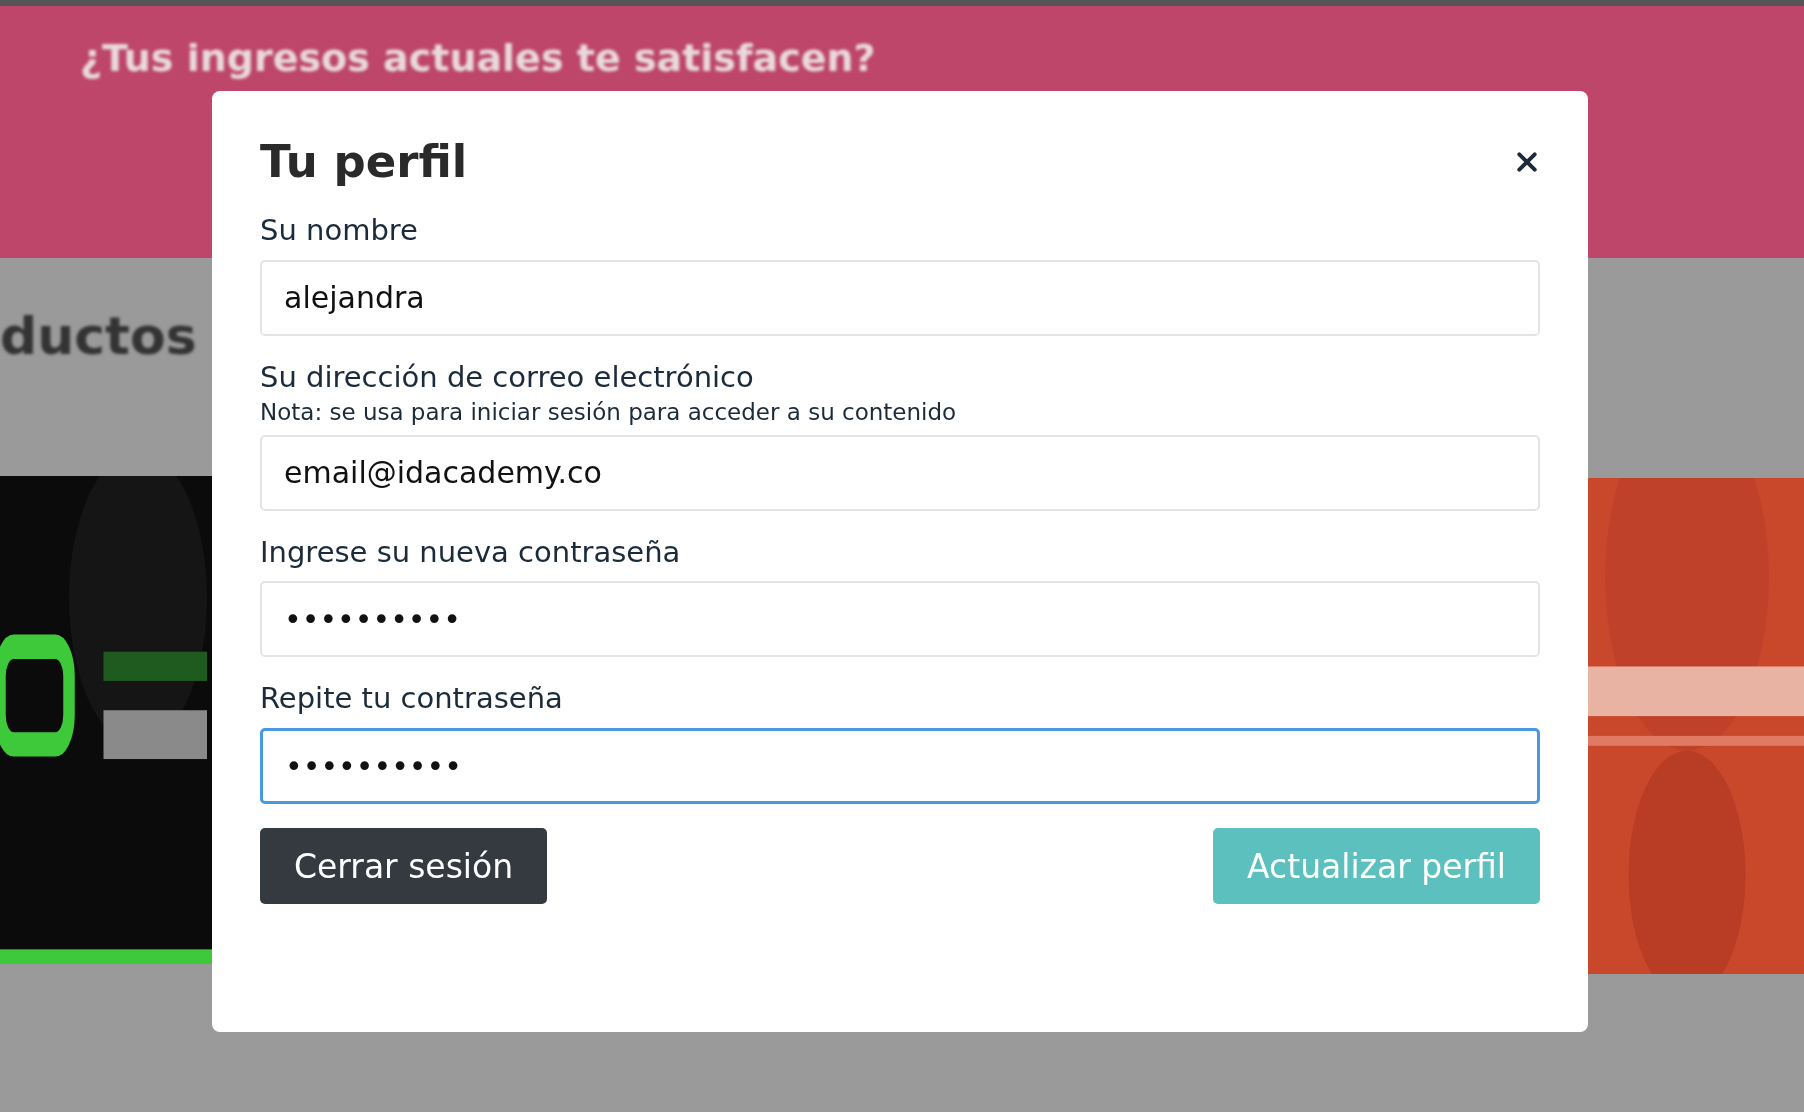 This screenshot has height=1112, width=1804. Describe the element at coordinates (478, 58) in the screenshot. I see `banner-headline: ¿Tus ingresos actuales te satisfacen?` at that location.